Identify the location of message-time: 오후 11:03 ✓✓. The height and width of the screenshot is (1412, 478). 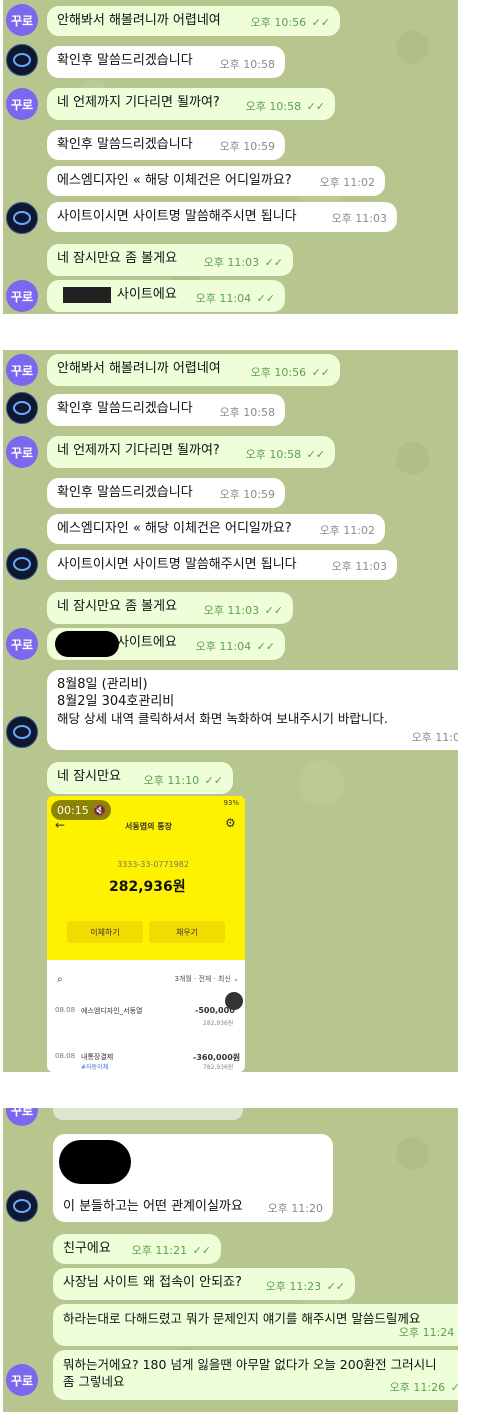
(243, 611).